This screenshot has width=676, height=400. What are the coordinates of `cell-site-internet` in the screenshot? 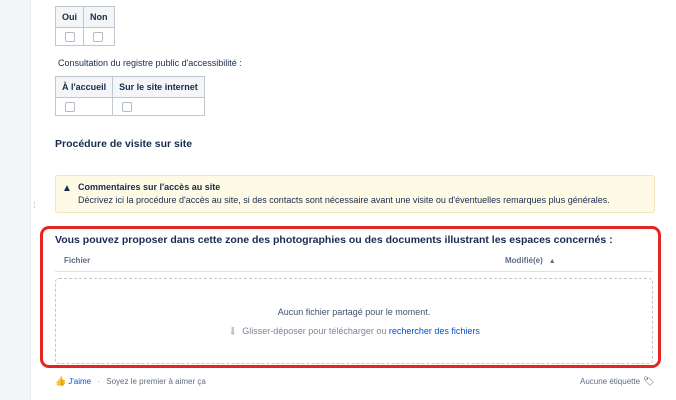 It's located at (158, 106).